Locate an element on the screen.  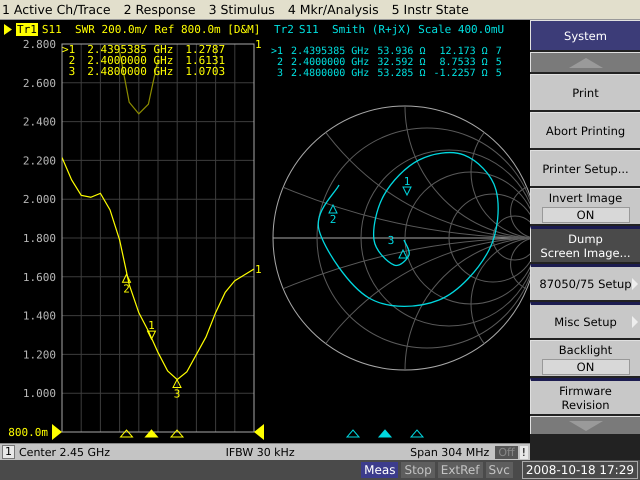
y-tick-label: 1.200 is located at coordinates (39, 355).